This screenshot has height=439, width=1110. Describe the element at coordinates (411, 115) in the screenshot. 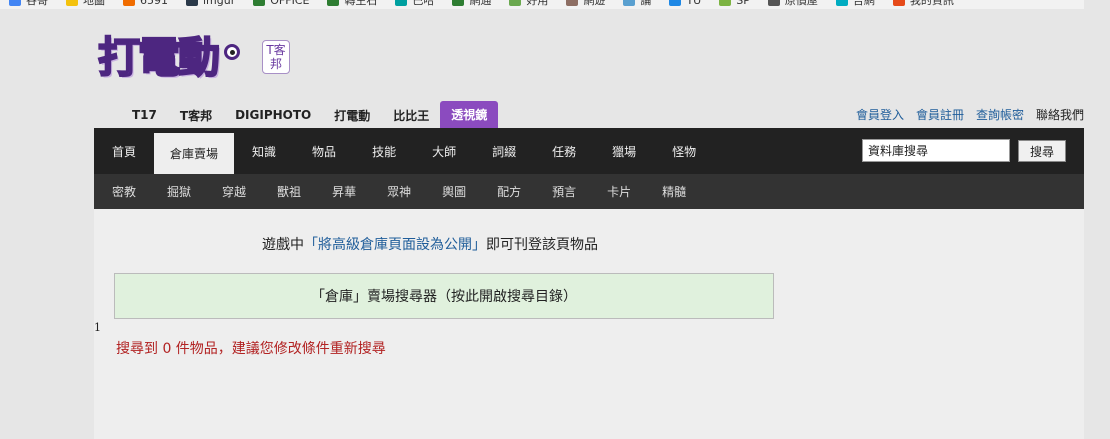

I see `site-link-bibiwang: 比比王` at that location.